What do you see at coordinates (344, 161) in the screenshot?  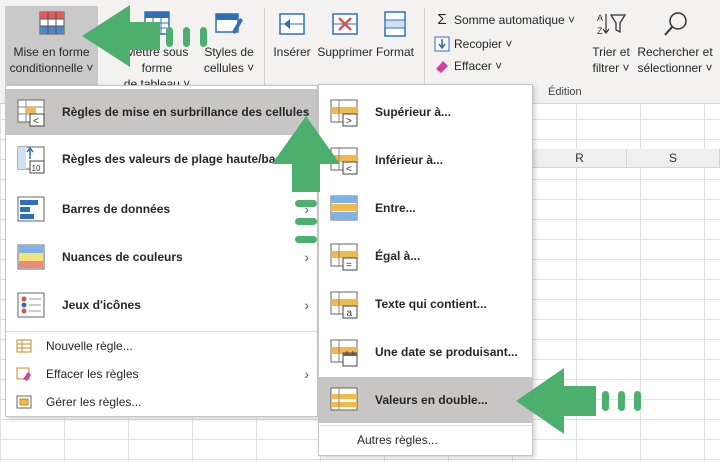 I see `less-than-icon: <` at bounding box center [344, 161].